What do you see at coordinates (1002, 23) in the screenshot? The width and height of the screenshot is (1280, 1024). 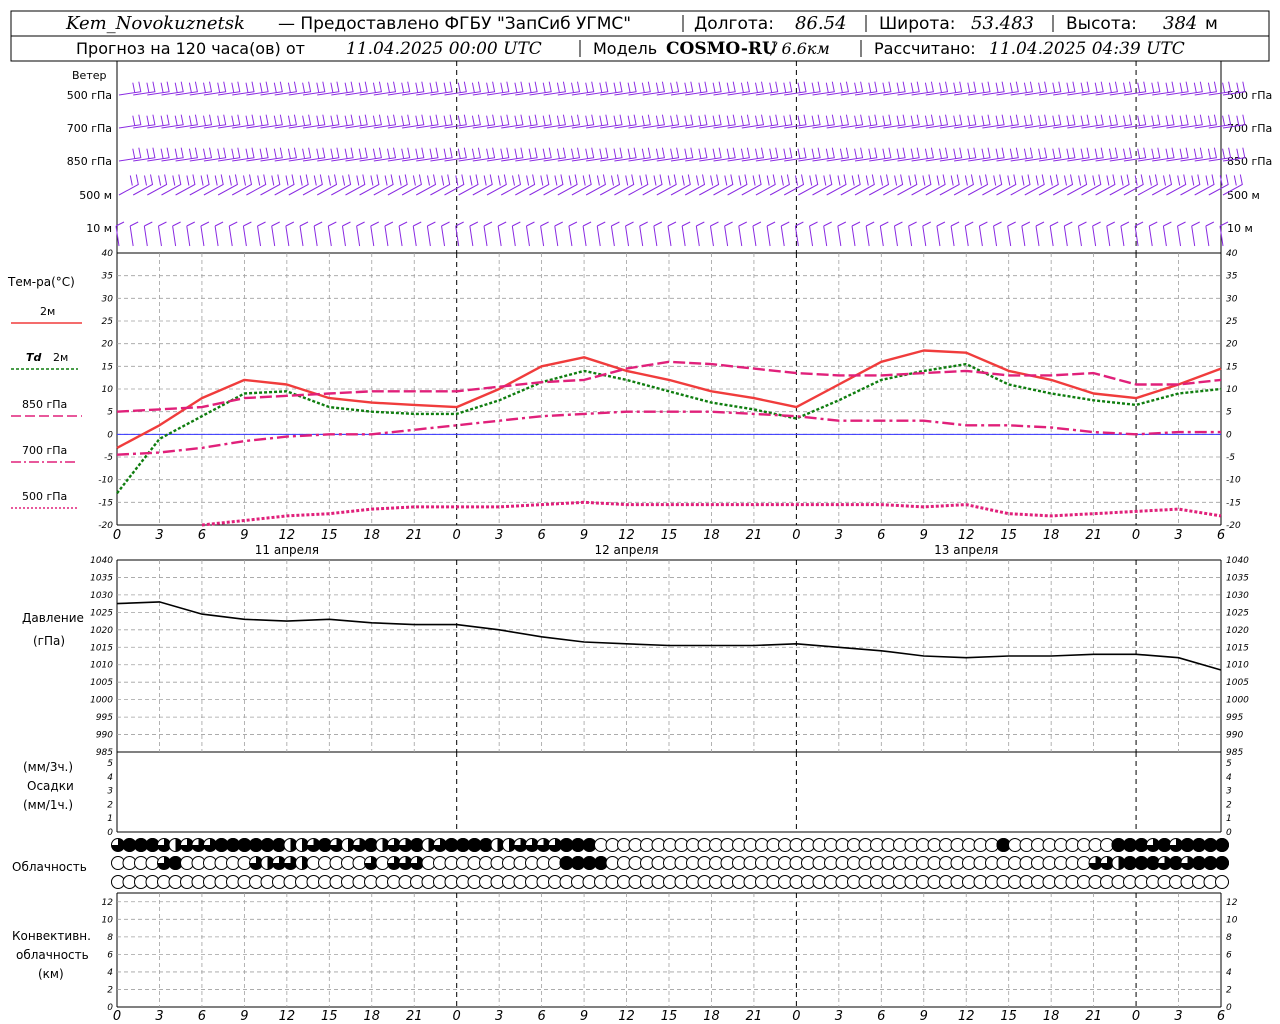 I see `lat-value: 53.483` at bounding box center [1002, 23].